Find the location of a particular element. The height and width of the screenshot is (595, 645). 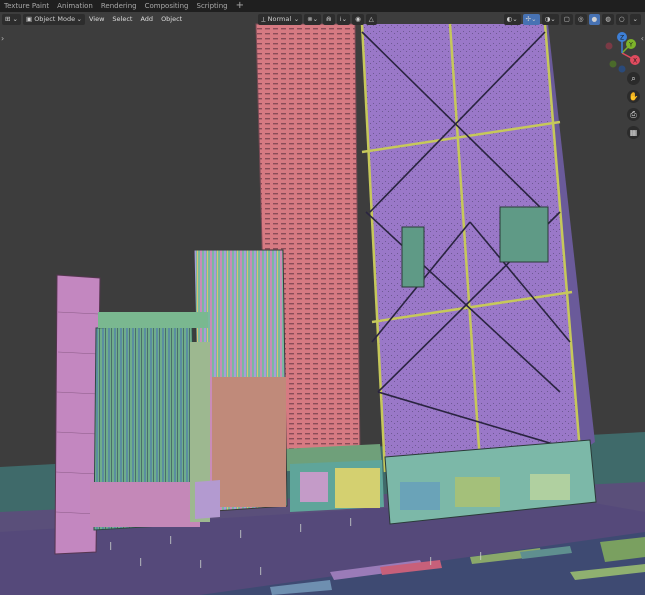

mode-selector: ▣ Object Mode ⌄ is located at coordinates (53, 19).